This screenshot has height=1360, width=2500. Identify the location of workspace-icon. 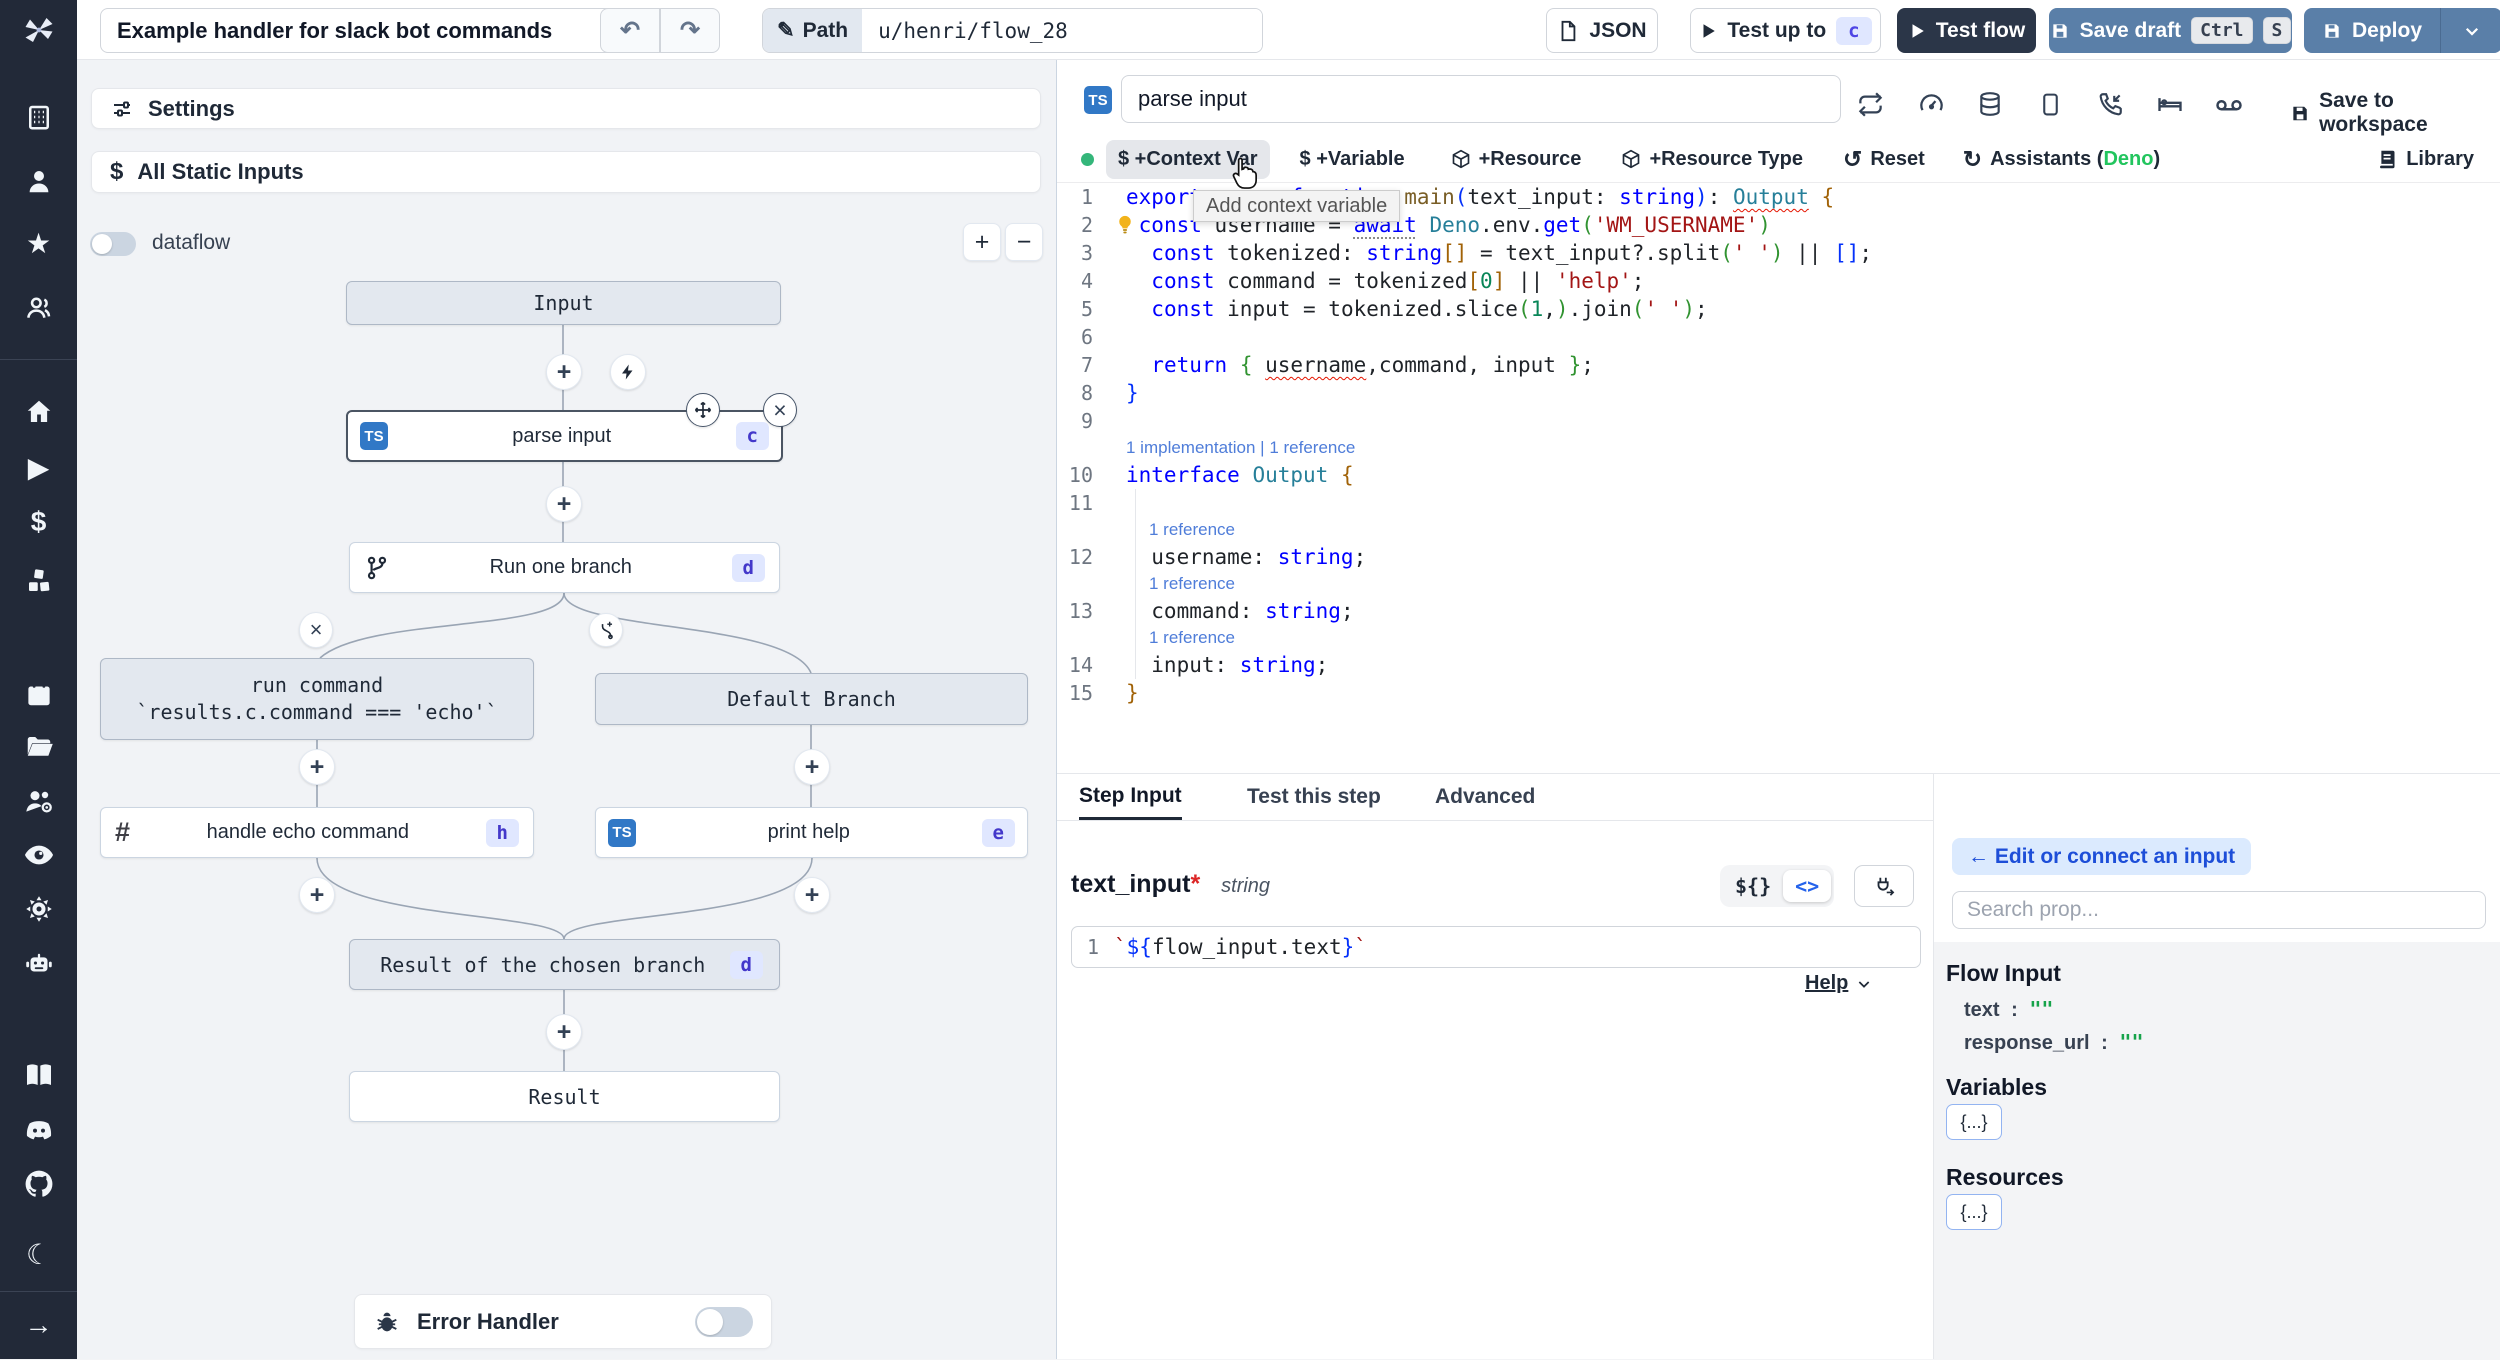
(38, 117).